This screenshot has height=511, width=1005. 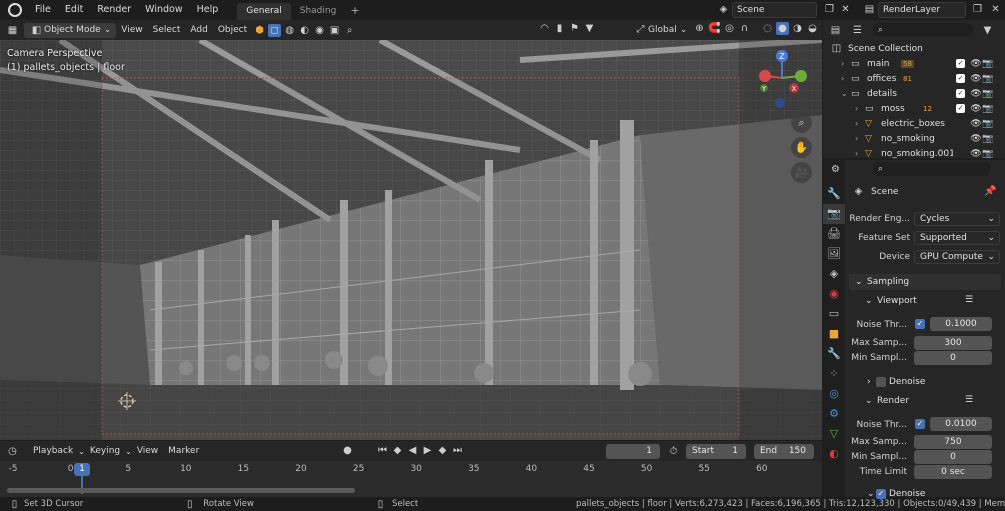 What do you see at coordinates (834, 374) in the screenshot?
I see `particles-tab-icon: ⁘` at bounding box center [834, 374].